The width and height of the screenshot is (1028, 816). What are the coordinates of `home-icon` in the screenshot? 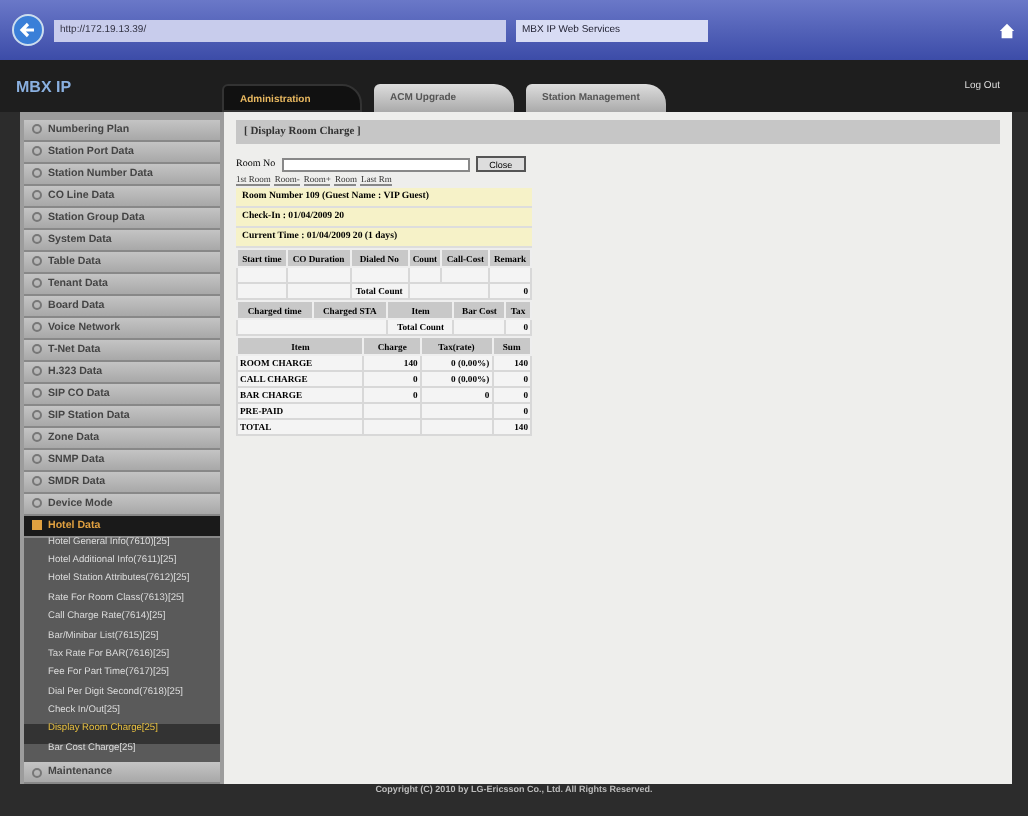 It's located at (1007, 30).